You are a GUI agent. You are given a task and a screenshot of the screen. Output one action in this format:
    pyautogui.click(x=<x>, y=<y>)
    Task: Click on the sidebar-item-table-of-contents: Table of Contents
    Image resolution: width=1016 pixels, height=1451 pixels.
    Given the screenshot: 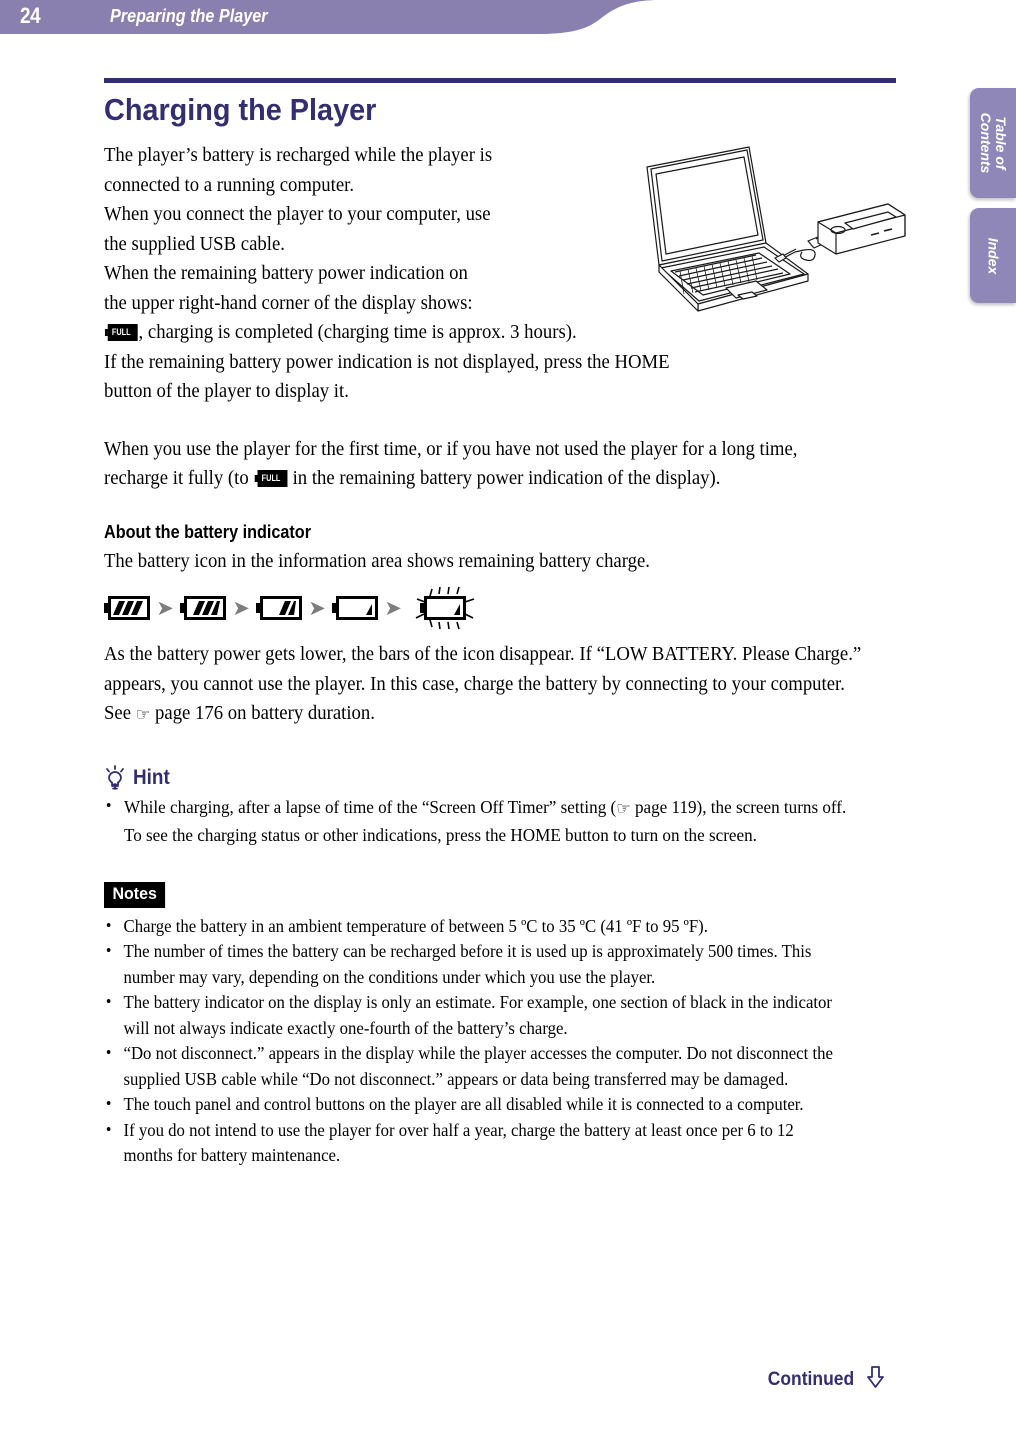 What is the action you would take?
    pyautogui.click(x=993, y=143)
    